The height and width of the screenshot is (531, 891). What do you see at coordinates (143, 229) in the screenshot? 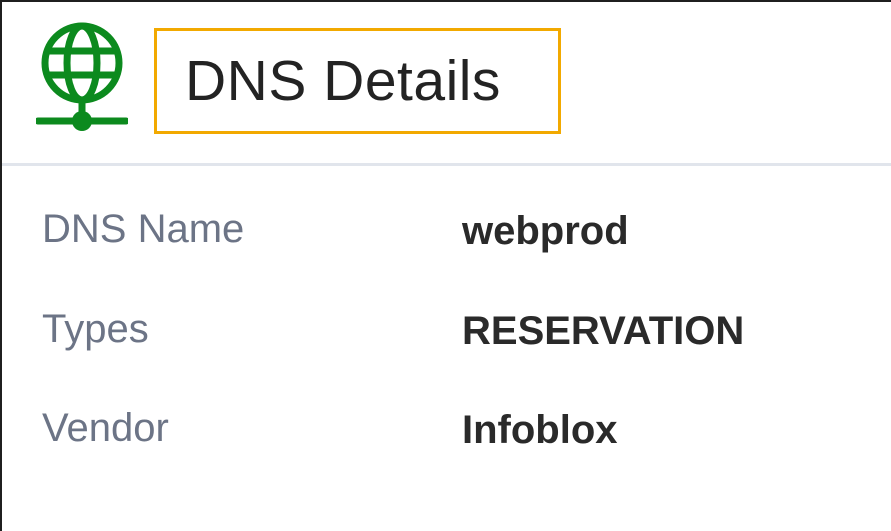
I see `dns-name-label: DNS Name` at bounding box center [143, 229].